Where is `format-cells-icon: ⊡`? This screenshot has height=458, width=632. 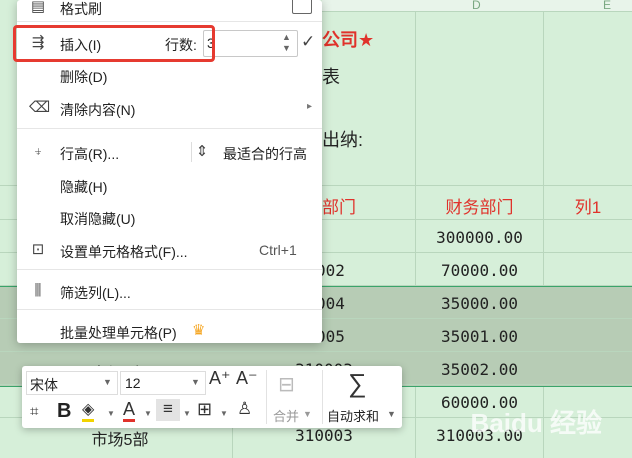
format-cells-icon: ⊡ is located at coordinates (38, 249).